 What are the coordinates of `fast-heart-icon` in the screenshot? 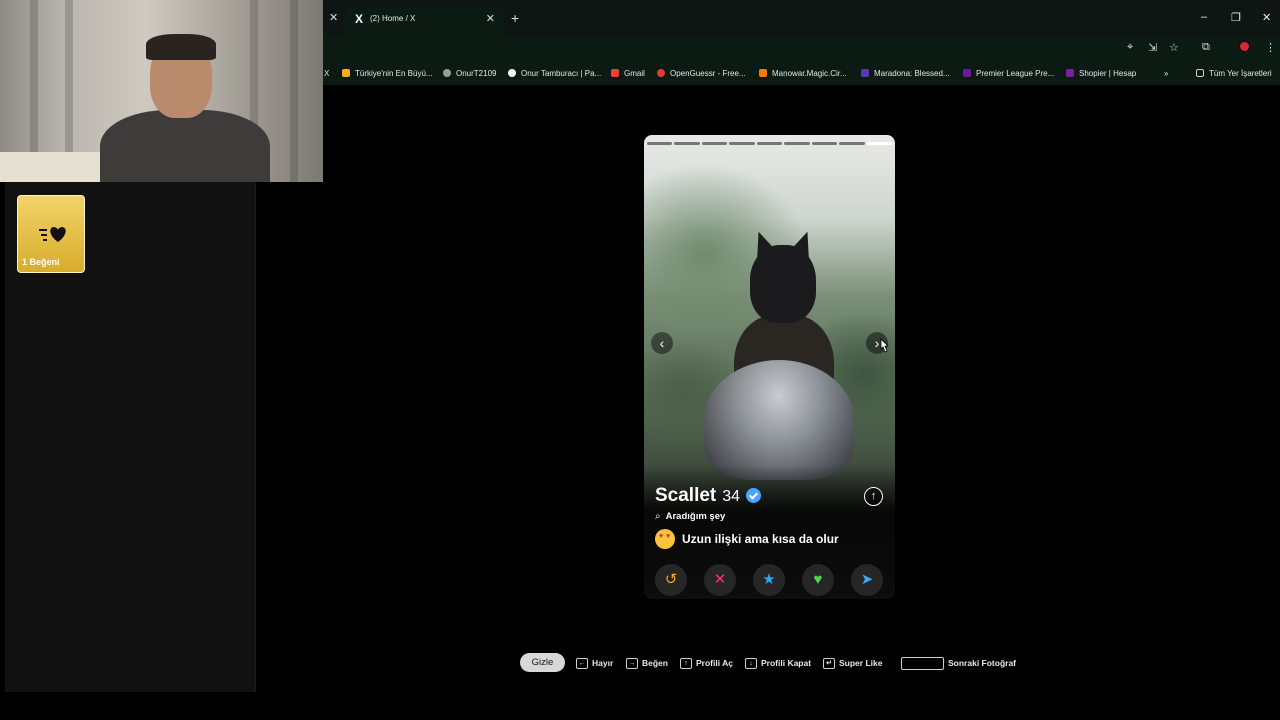 It's located at (52, 234).